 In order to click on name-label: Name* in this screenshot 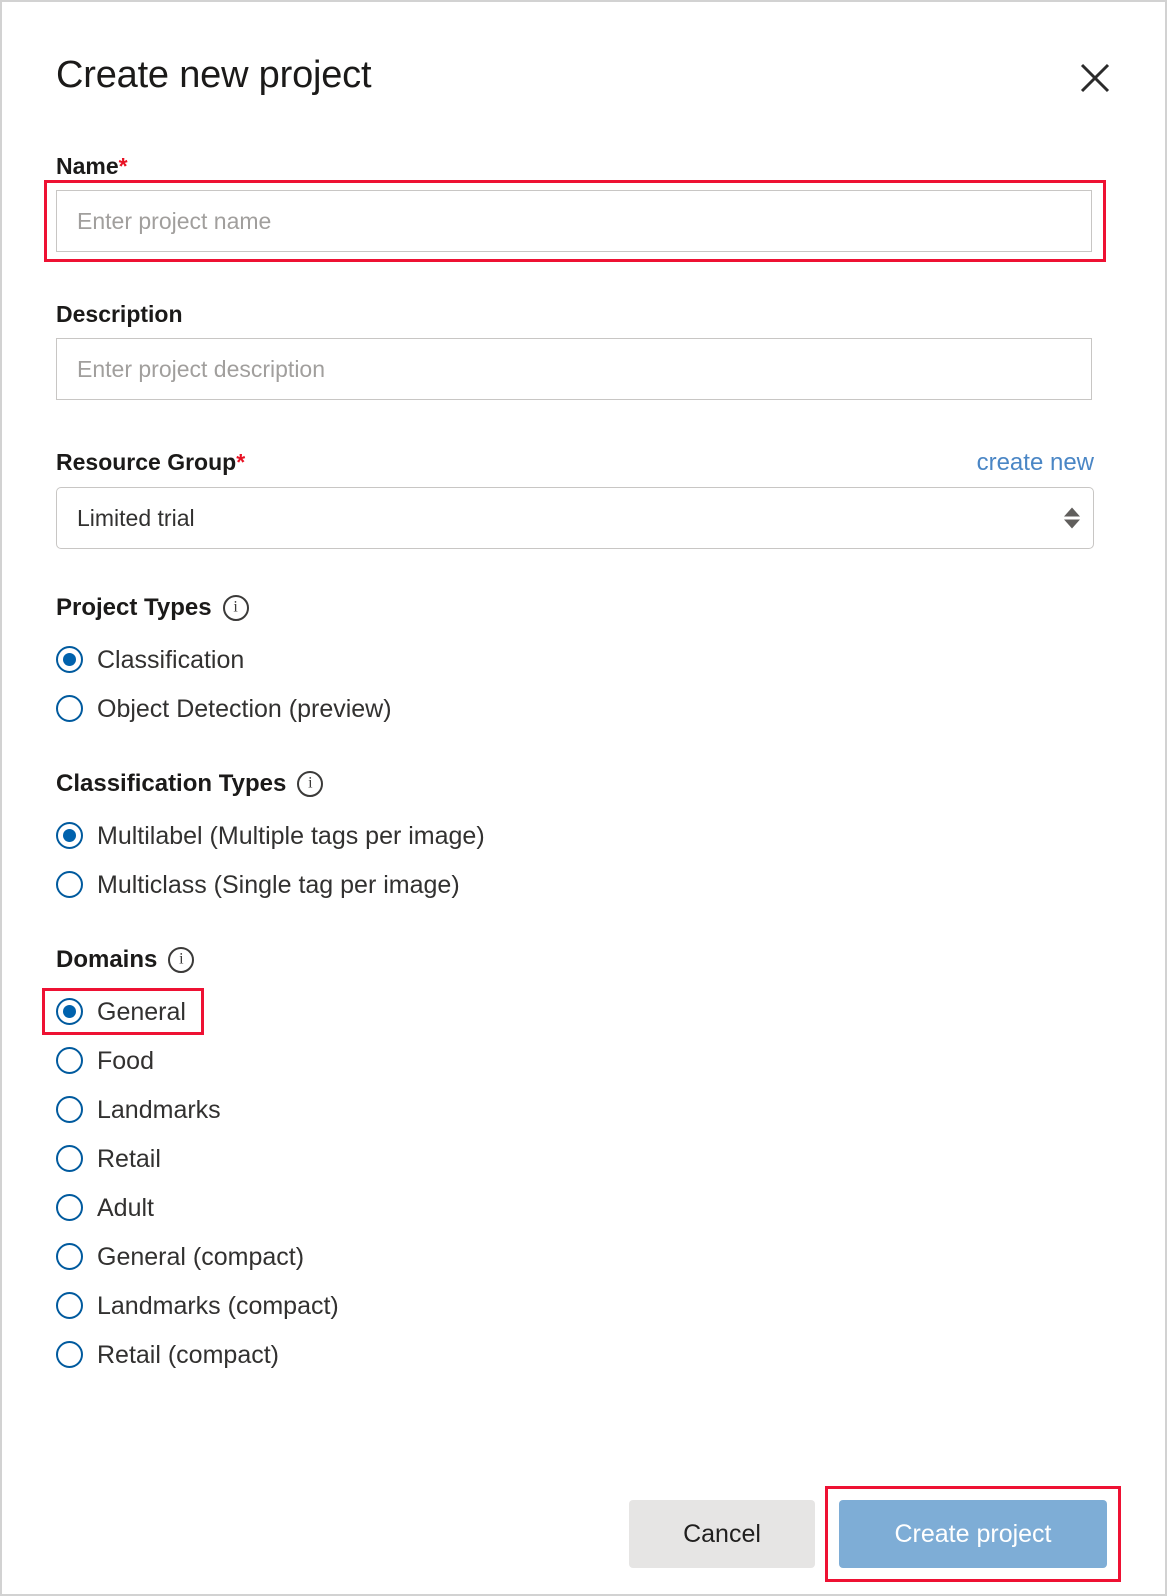, I will do `click(575, 166)`.